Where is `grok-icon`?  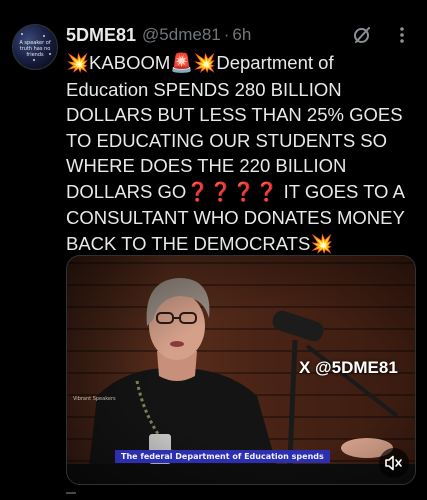
grok-icon is located at coordinates (362, 35).